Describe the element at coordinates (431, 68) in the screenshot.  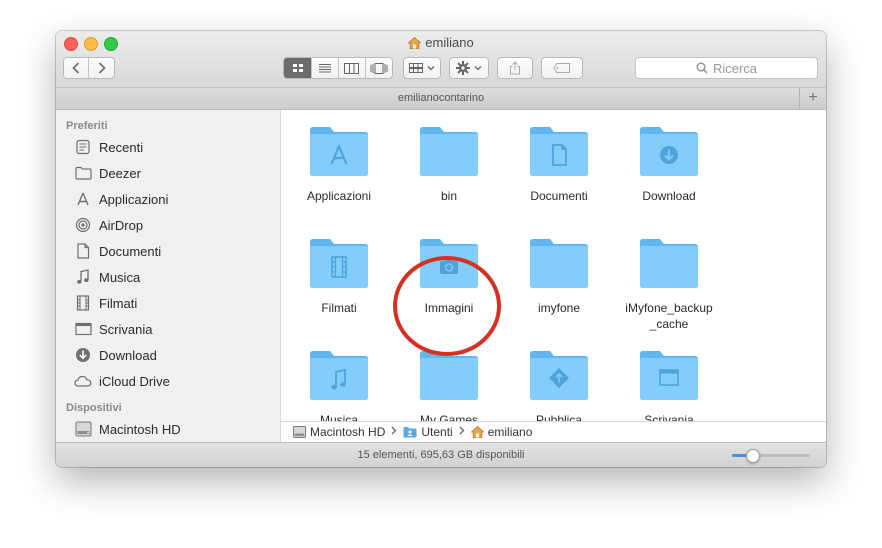
I see `chevron-down-icon` at that location.